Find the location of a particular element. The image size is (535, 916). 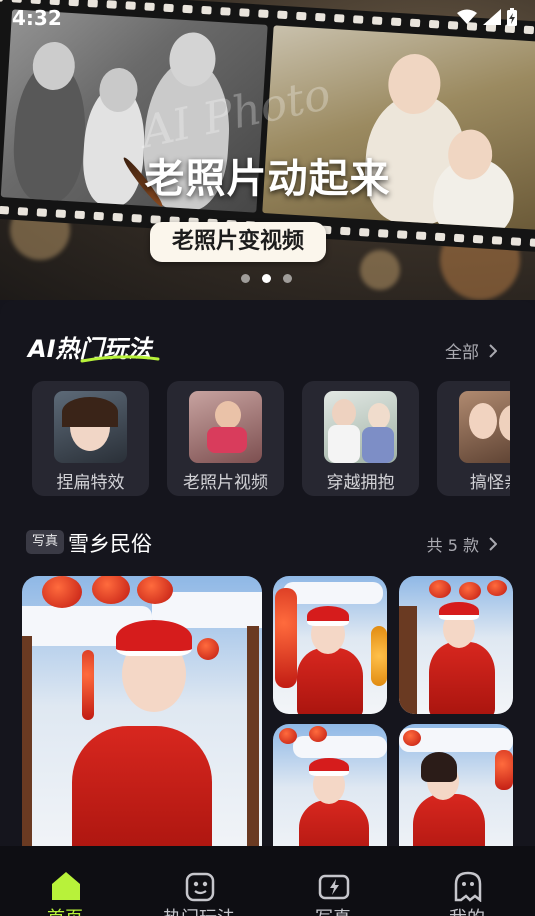

category-tag: 写真 is located at coordinates (45, 542).